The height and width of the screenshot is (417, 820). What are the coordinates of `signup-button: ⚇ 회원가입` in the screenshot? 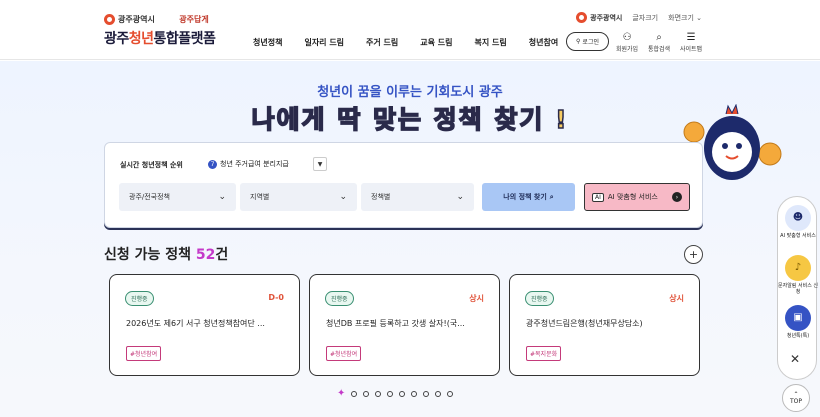 It's located at (627, 42).